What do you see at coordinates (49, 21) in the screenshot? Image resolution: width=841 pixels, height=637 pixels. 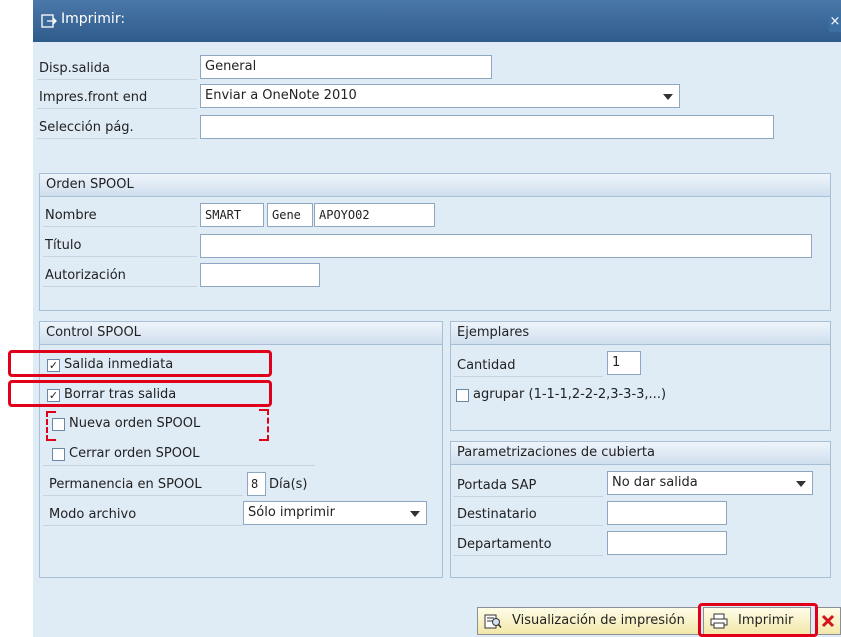 I see `print-dialog-icon` at bounding box center [49, 21].